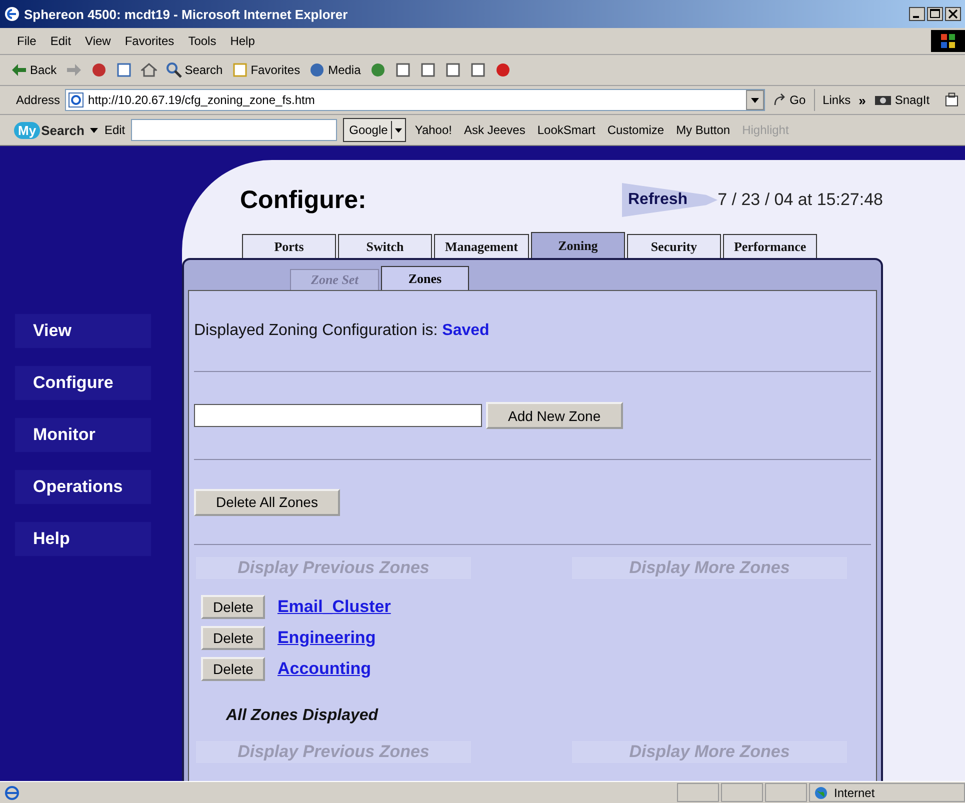 The height and width of the screenshot is (803, 965). I want to click on address-label: Address, so click(38, 100).